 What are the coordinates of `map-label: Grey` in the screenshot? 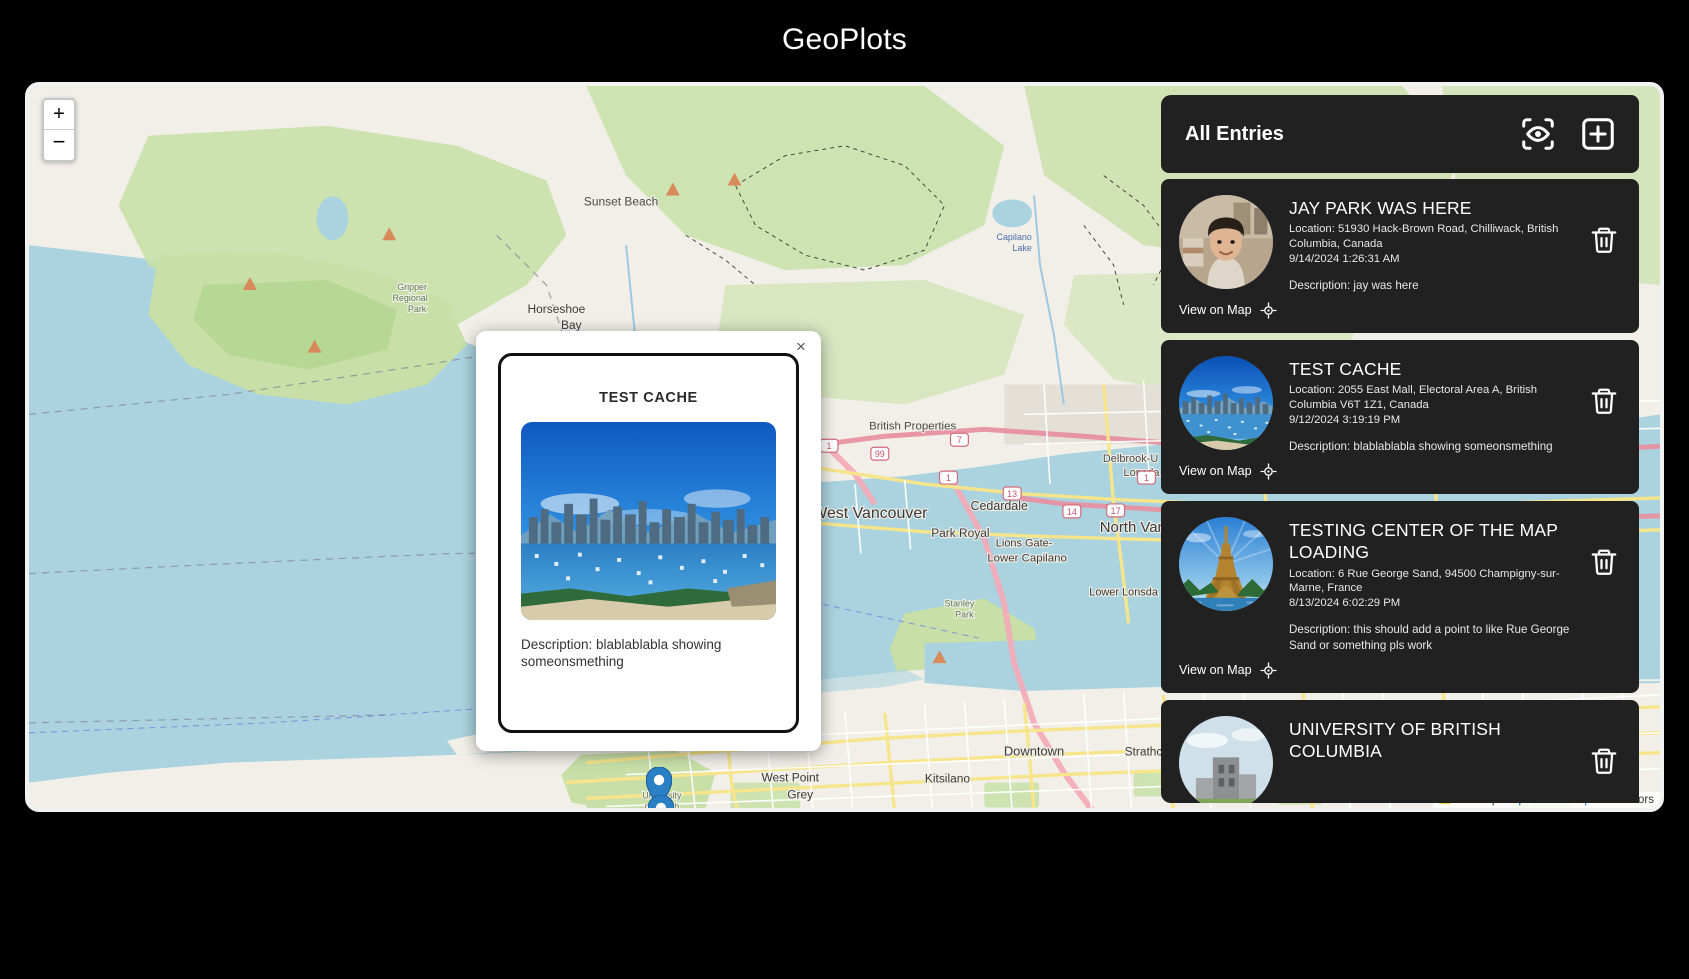 It's located at (800, 794).